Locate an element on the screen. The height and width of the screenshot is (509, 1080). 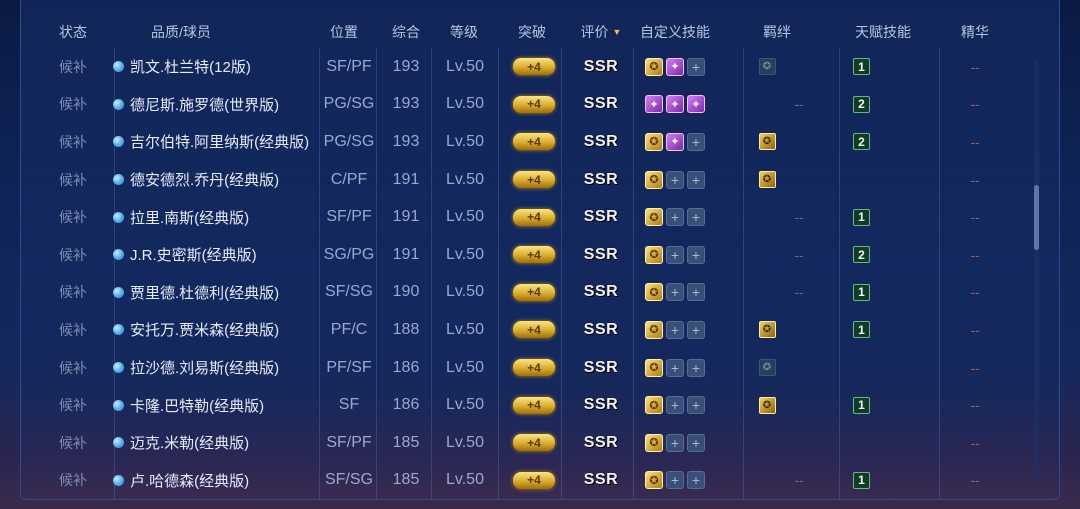
player-name-cell: 贾里德.杜德利(经典版) is located at coordinates (218, 293).